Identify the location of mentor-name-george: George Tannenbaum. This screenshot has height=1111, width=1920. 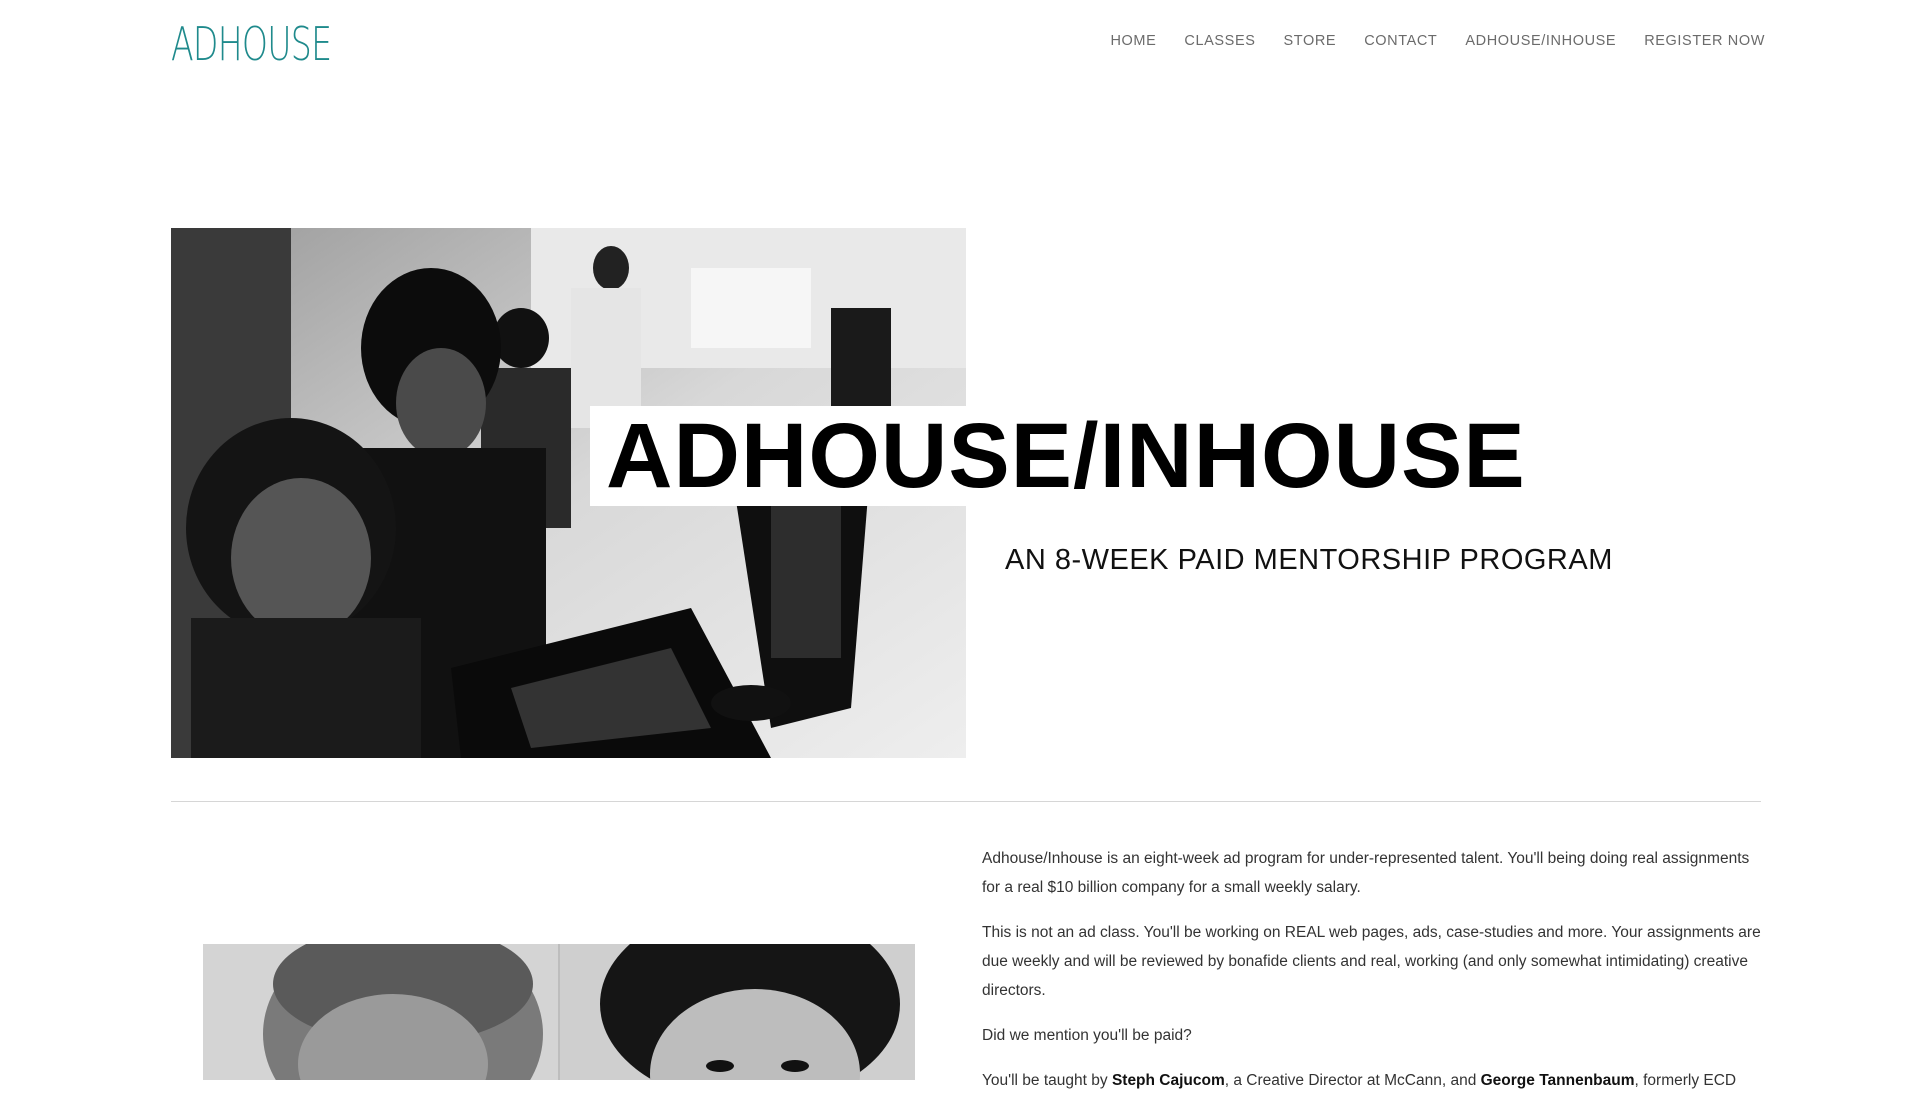
(1557, 1080).